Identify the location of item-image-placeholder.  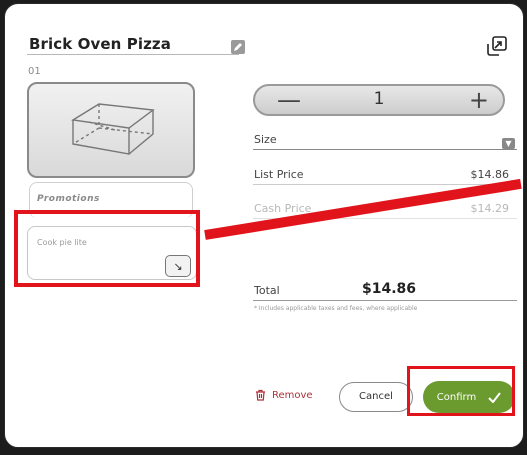
(111, 130).